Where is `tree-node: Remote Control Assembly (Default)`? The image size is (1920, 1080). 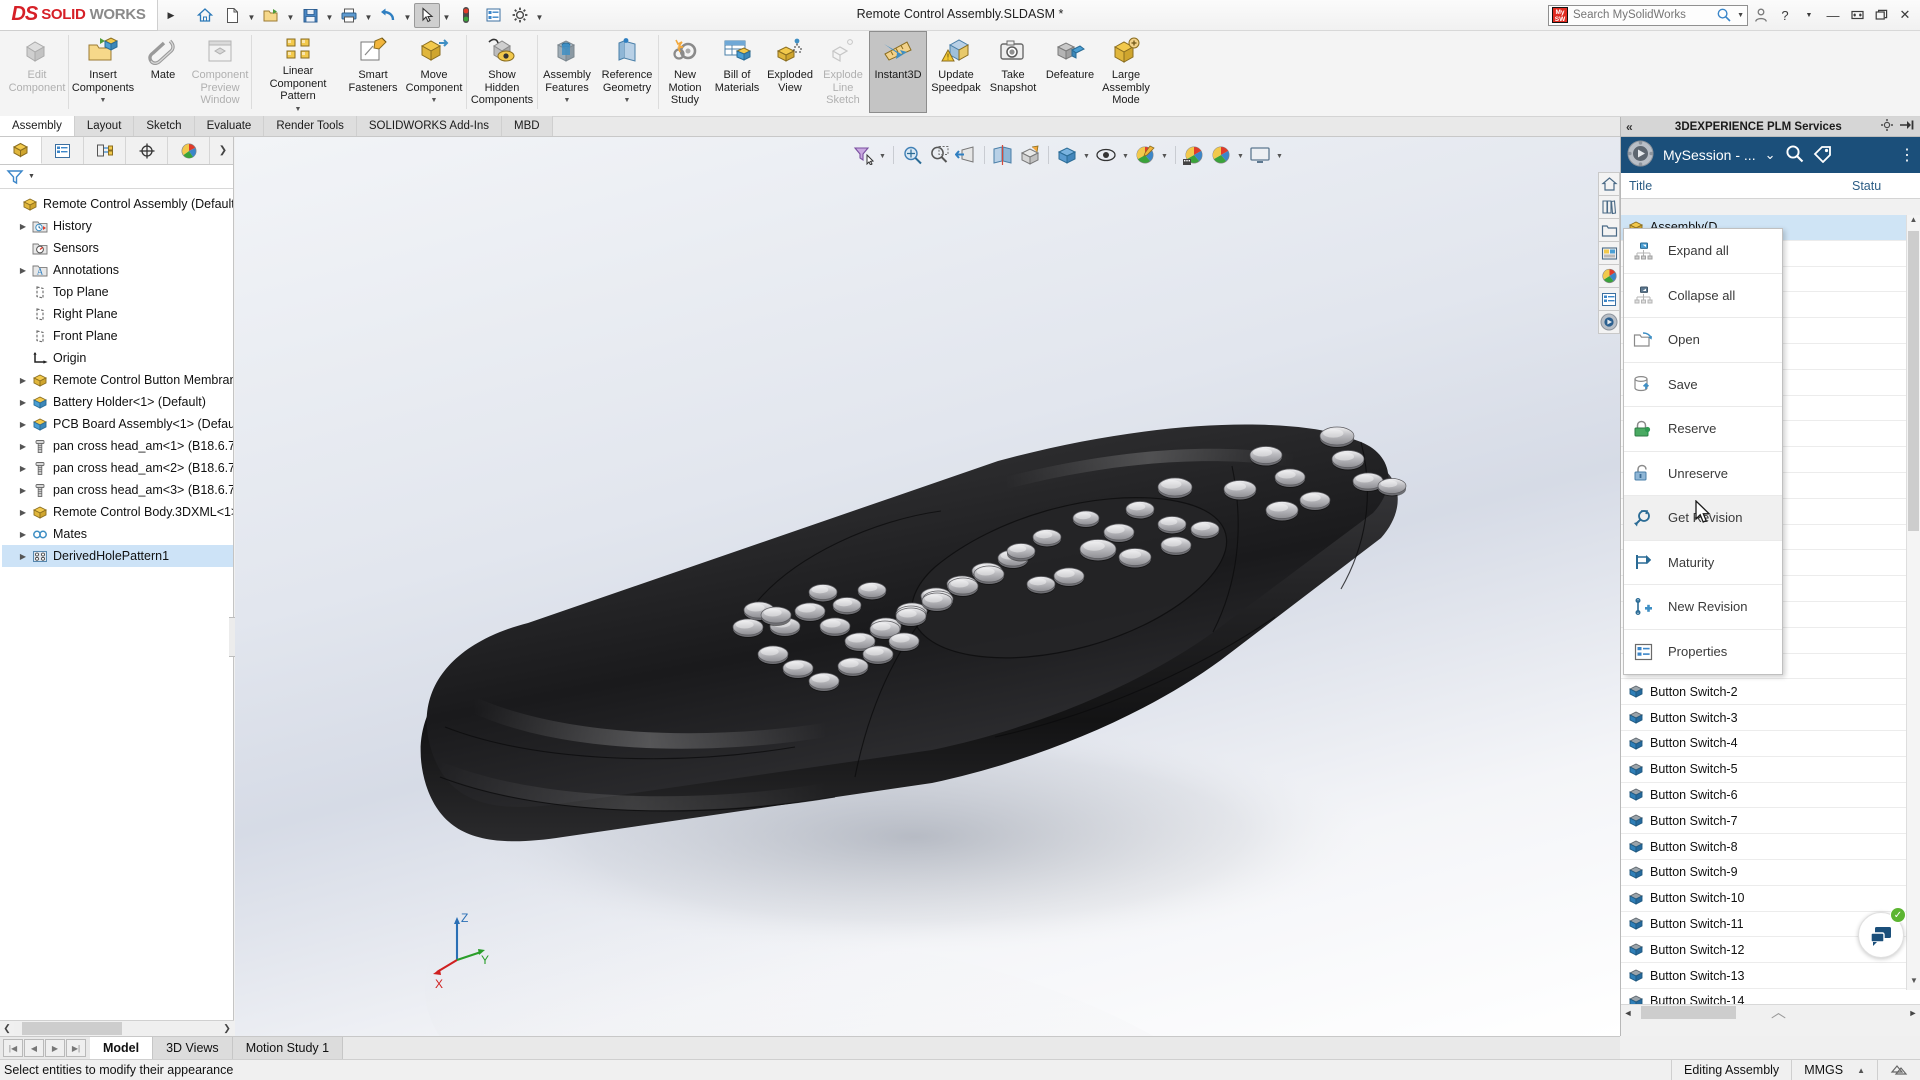
tree-node: Remote Control Assembly (Default) is located at coordinates (117, 204).